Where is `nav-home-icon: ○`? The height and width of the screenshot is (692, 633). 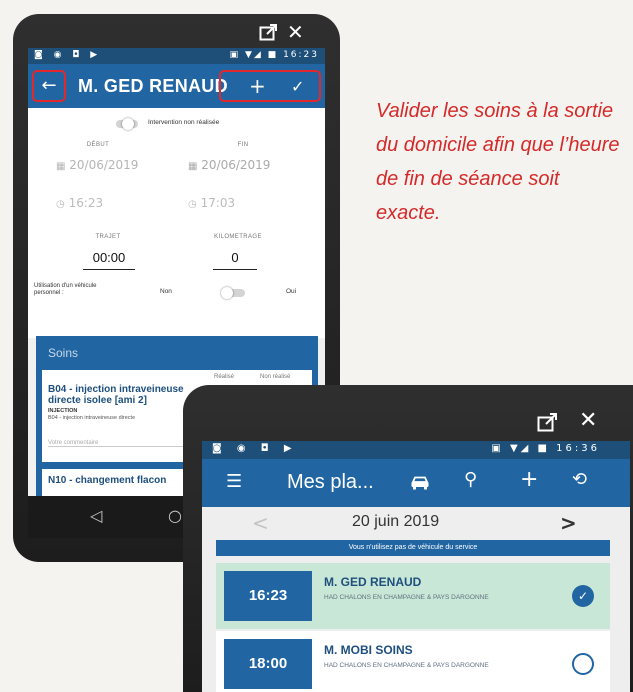
nav-home-icon: ○ is located at coordinates (175, 515).